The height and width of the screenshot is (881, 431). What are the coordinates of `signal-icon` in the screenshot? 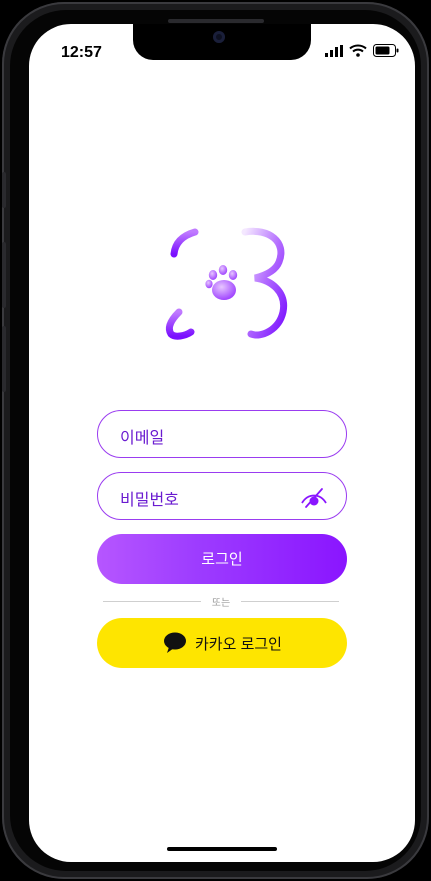 It's located at (334, 50).